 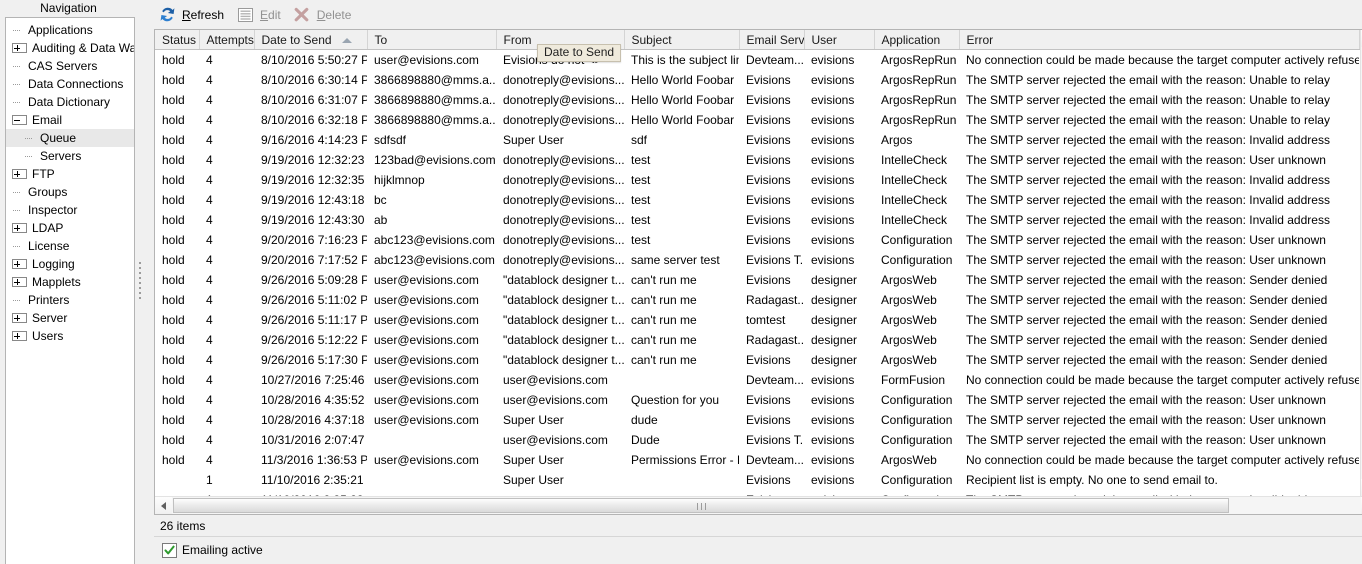 What do you see at coordinates (70, 120) in the screenshot?
I see `sidebar-item-email: Email` at bounding box center [70, 120].